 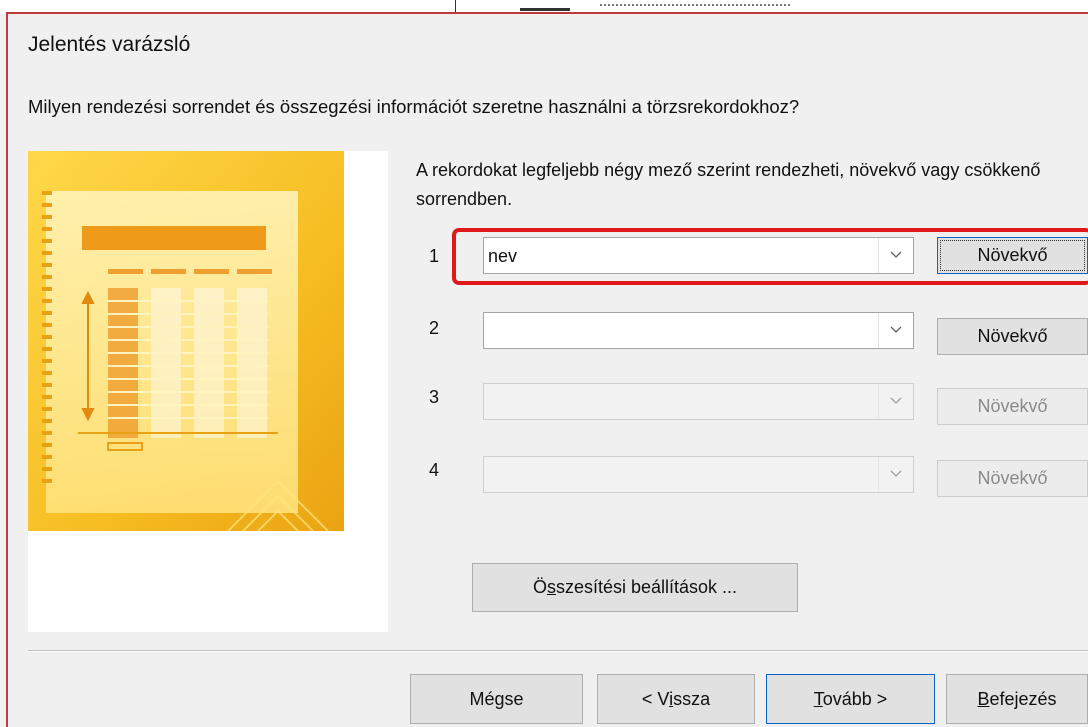 What do you see at coordinates (698, 401) in the screenshot?
I see `sort-field-3-combo` at bounding box center [698, 401].